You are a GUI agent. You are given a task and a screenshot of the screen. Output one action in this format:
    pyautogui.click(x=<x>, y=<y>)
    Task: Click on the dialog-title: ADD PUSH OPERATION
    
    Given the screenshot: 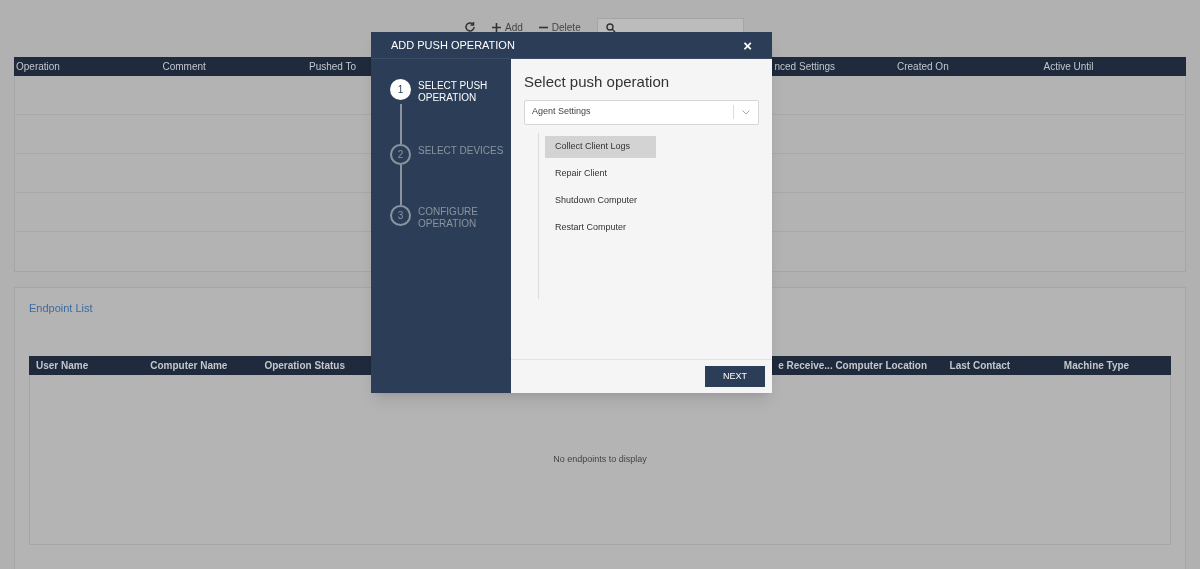 What is the action you would take?
    pyautogui.click(x=453, y=45)
    